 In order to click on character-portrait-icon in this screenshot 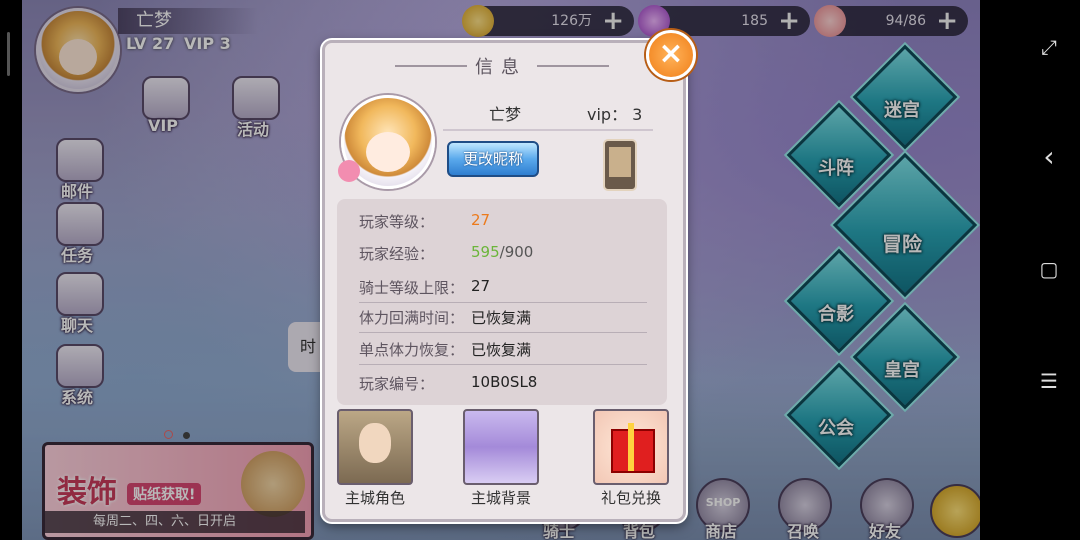, I will do `click(375, 447)`.